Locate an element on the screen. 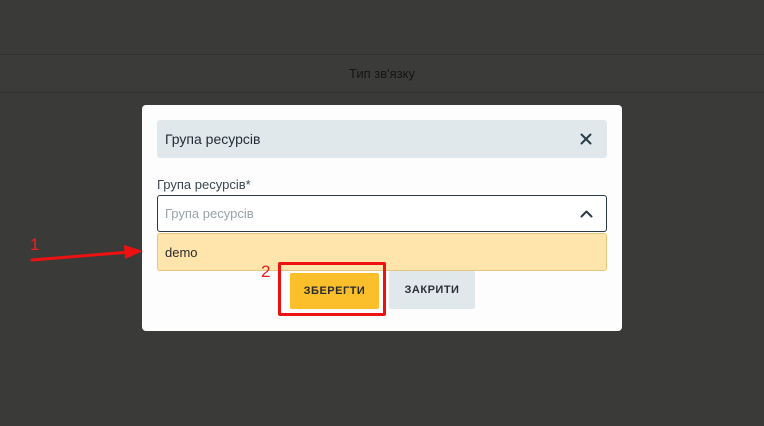 The width and height of the screenshot is (764, 426). annotation-label-1: 1 is located at coordinates (35, 244).